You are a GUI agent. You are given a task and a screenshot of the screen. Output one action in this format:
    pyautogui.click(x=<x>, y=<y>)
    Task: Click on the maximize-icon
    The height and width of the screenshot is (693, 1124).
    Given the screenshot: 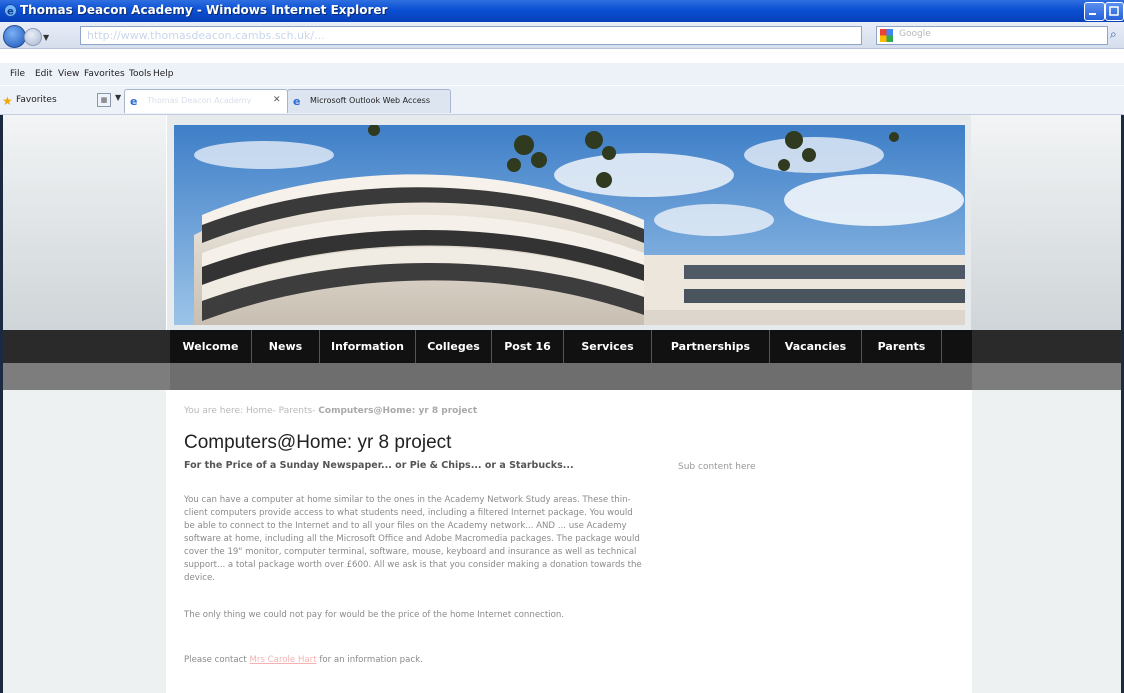 What is the action you would take?
    pyautogui.click(x=1114, y=11)
    